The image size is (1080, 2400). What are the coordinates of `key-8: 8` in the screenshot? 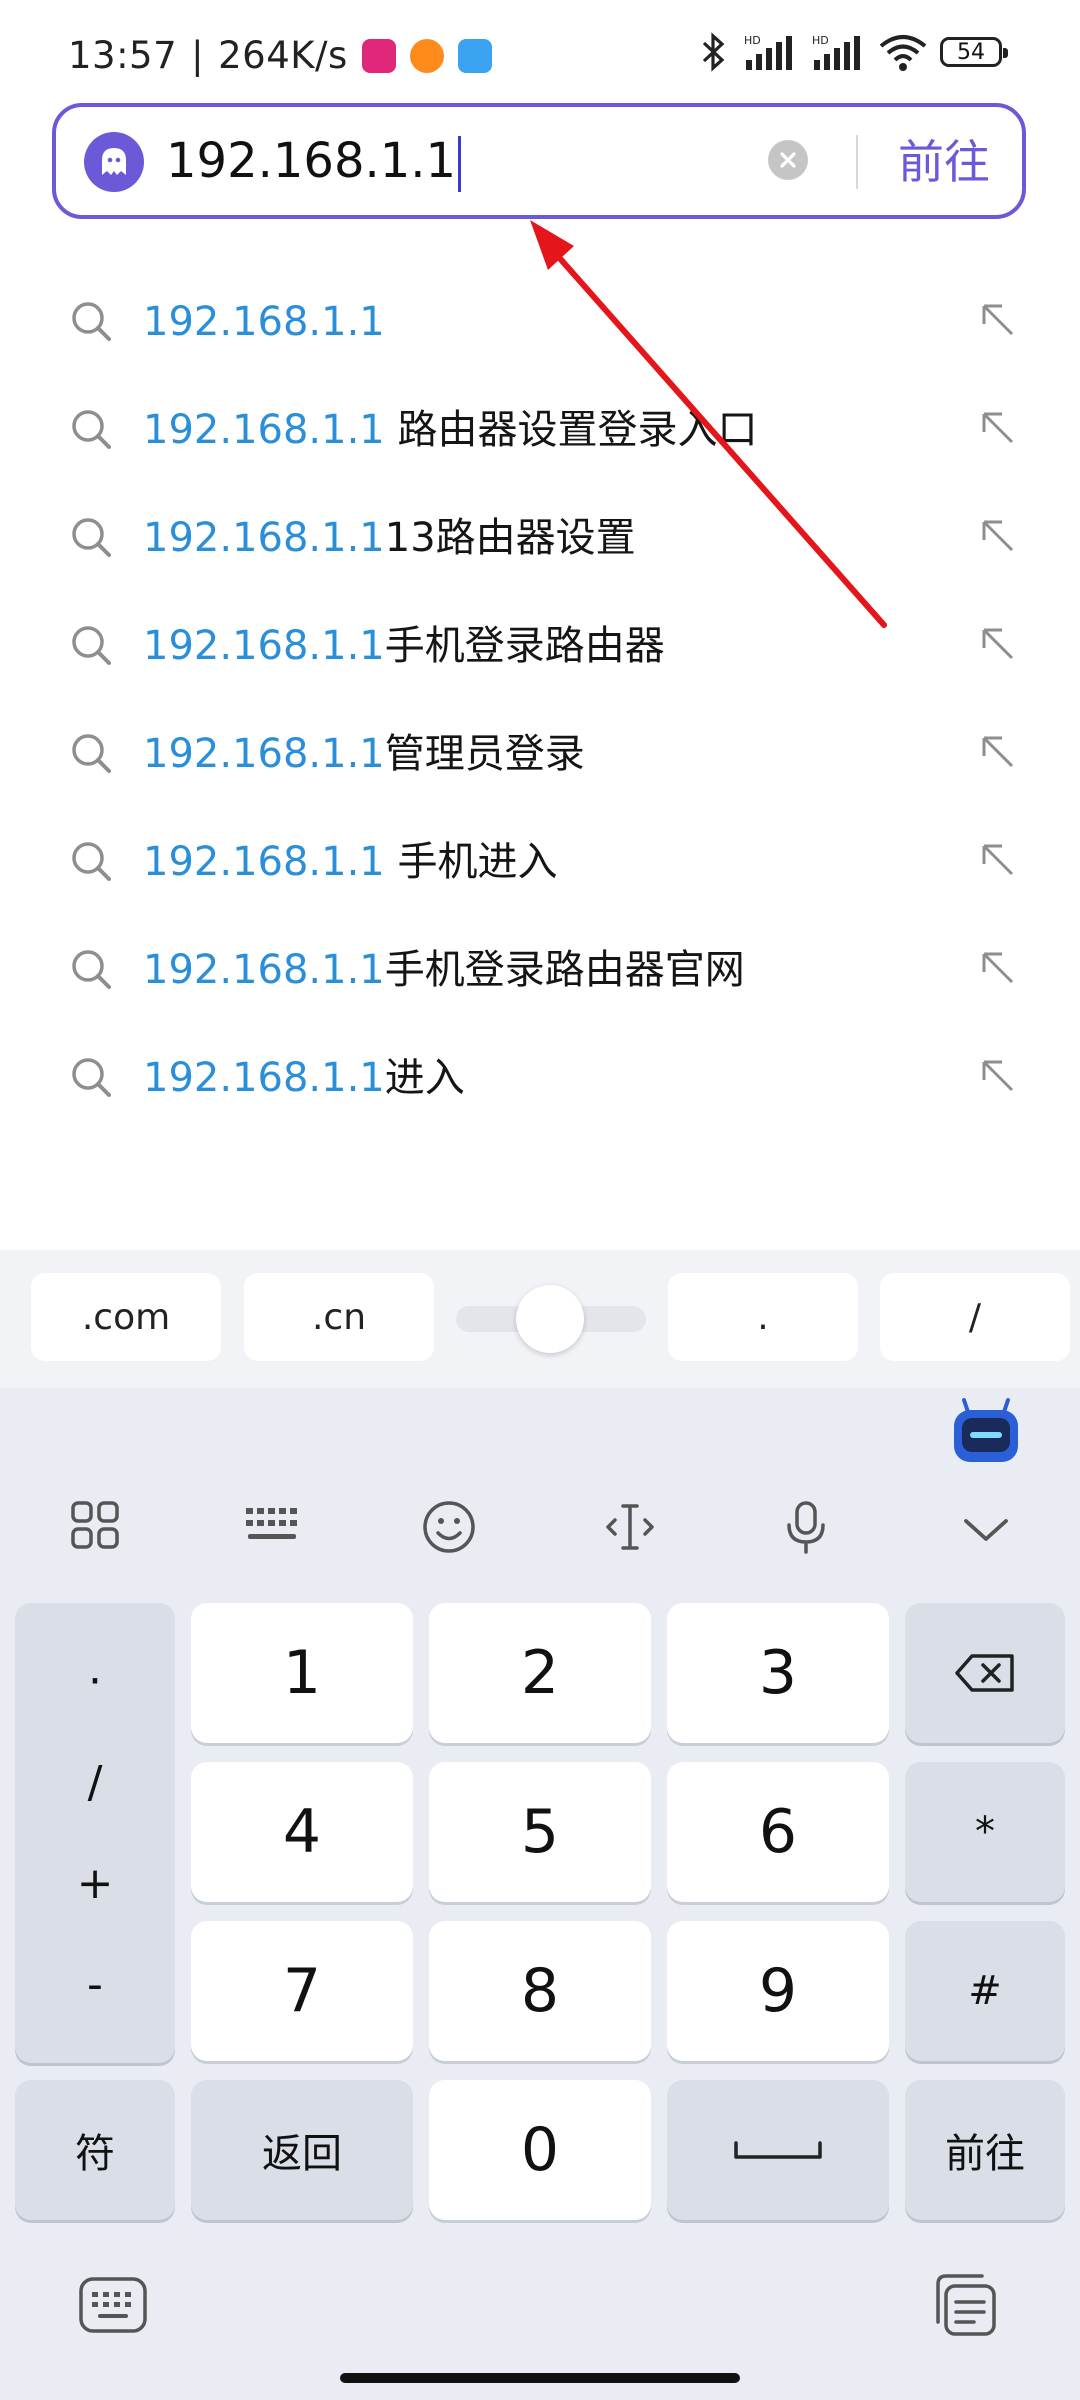 It's located at (540, 1991).